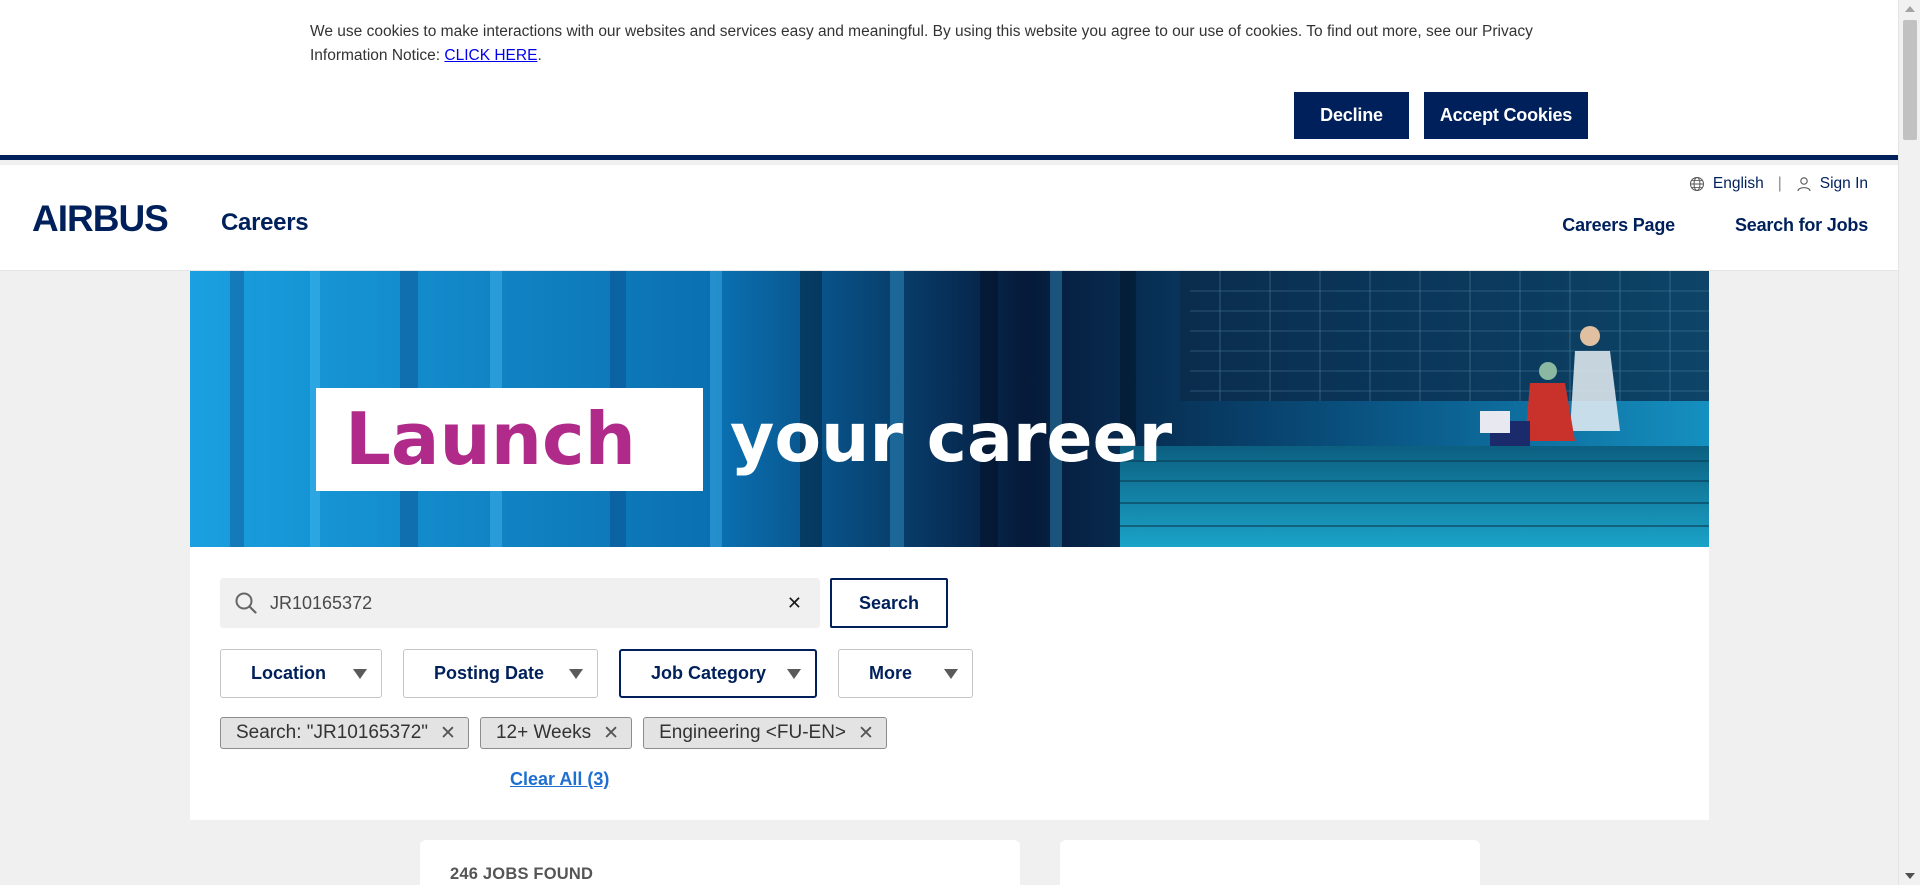 This screenshot has height=885, width=1920. I want to click on sign-in-link: Sign In, so click(1844, 184).